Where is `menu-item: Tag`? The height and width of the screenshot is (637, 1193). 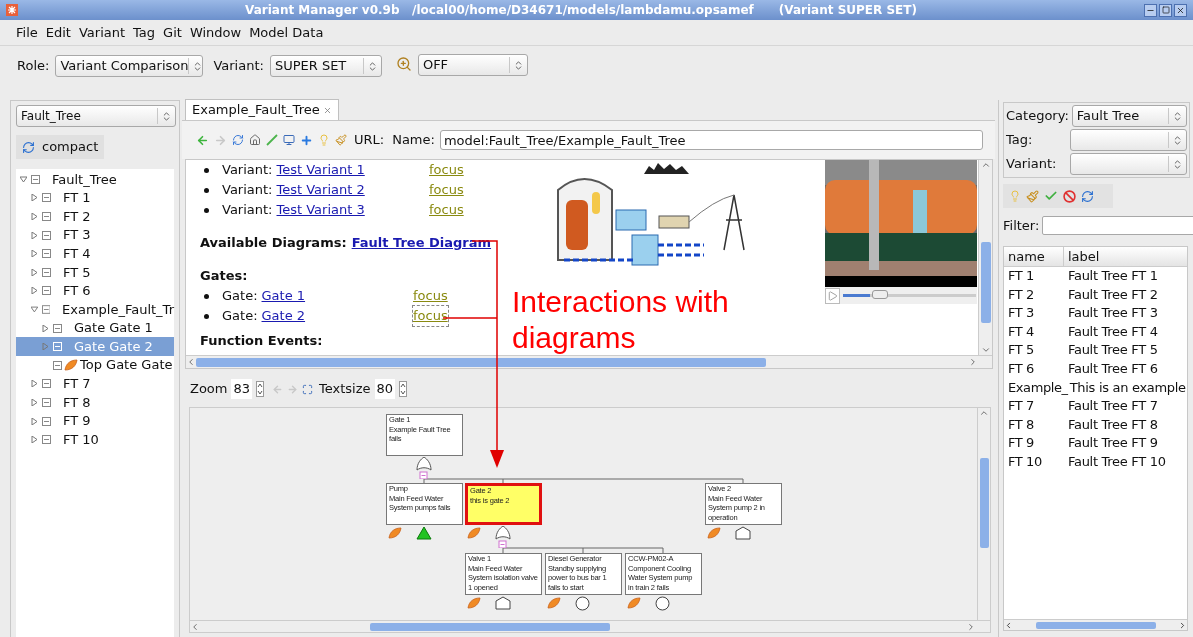
menu-item: Tag is located at coordinates (144, 32).